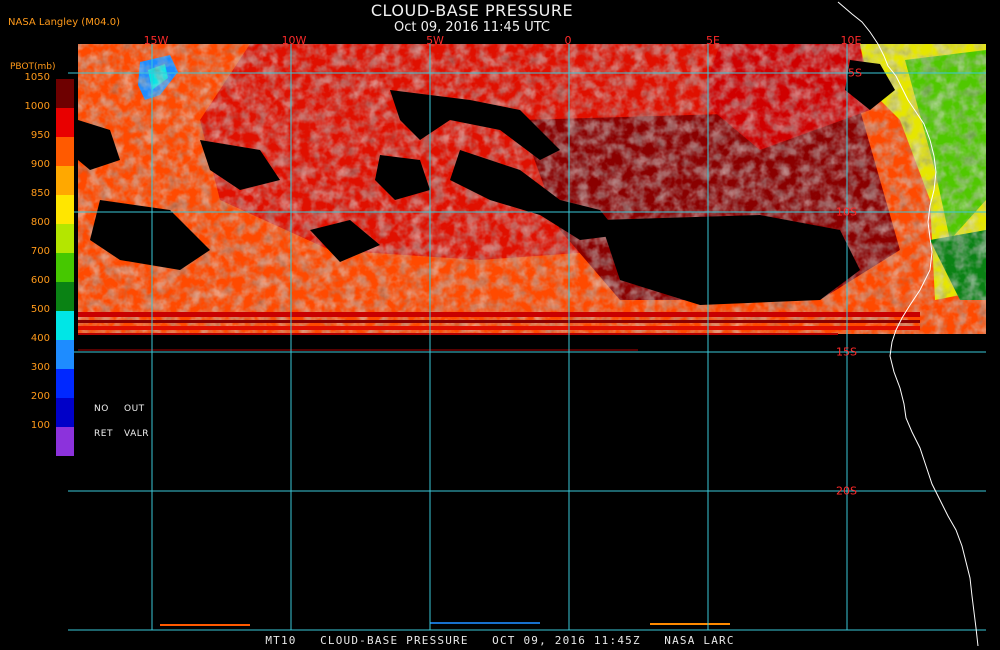  Describe the element at coordinates (40, 338) in the screenshot. I see `legend-tick-label: 400` at that location.